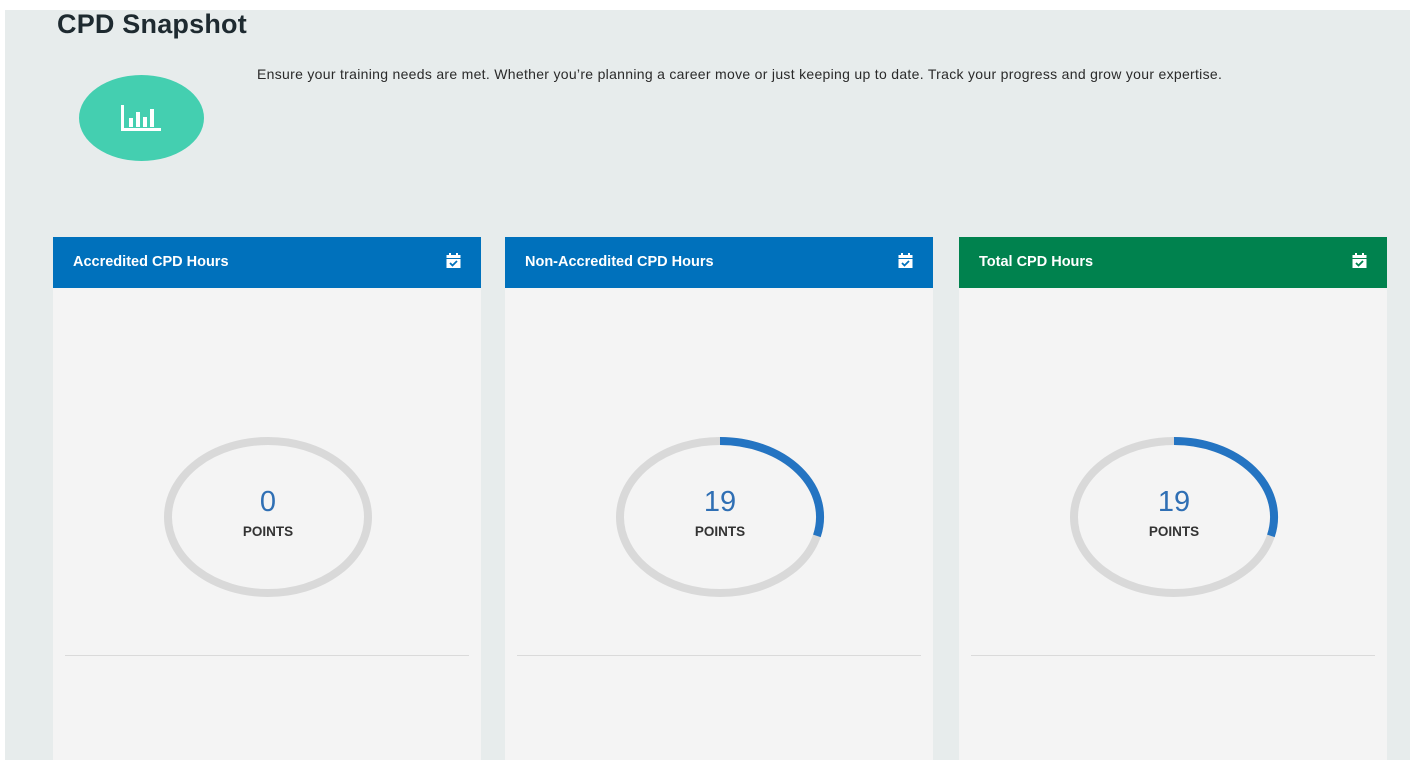 The width and height of the screenshot is (1416, 760). Describe the element at coordinates (719, 262) in the screenshot. I see `card-header: Non-Accredited CPD Hours` at that location.